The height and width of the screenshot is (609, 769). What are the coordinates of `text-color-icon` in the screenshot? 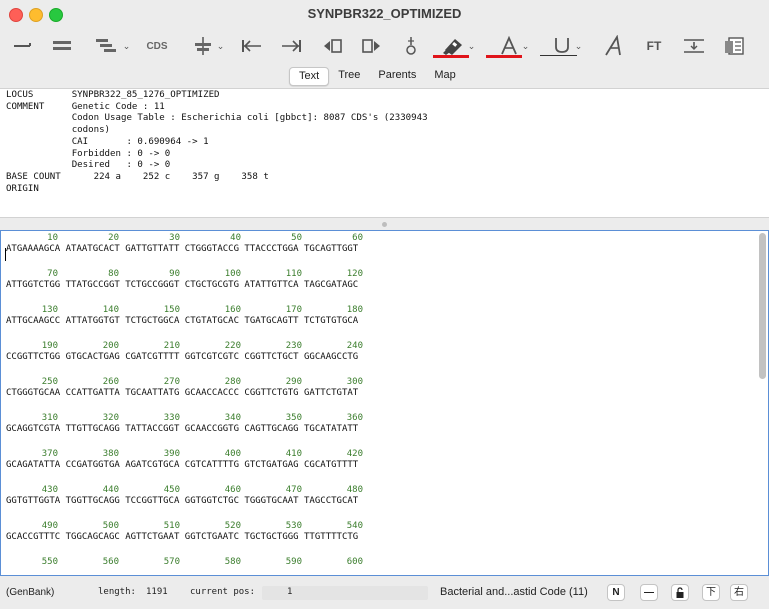 It's located at (508, 45).